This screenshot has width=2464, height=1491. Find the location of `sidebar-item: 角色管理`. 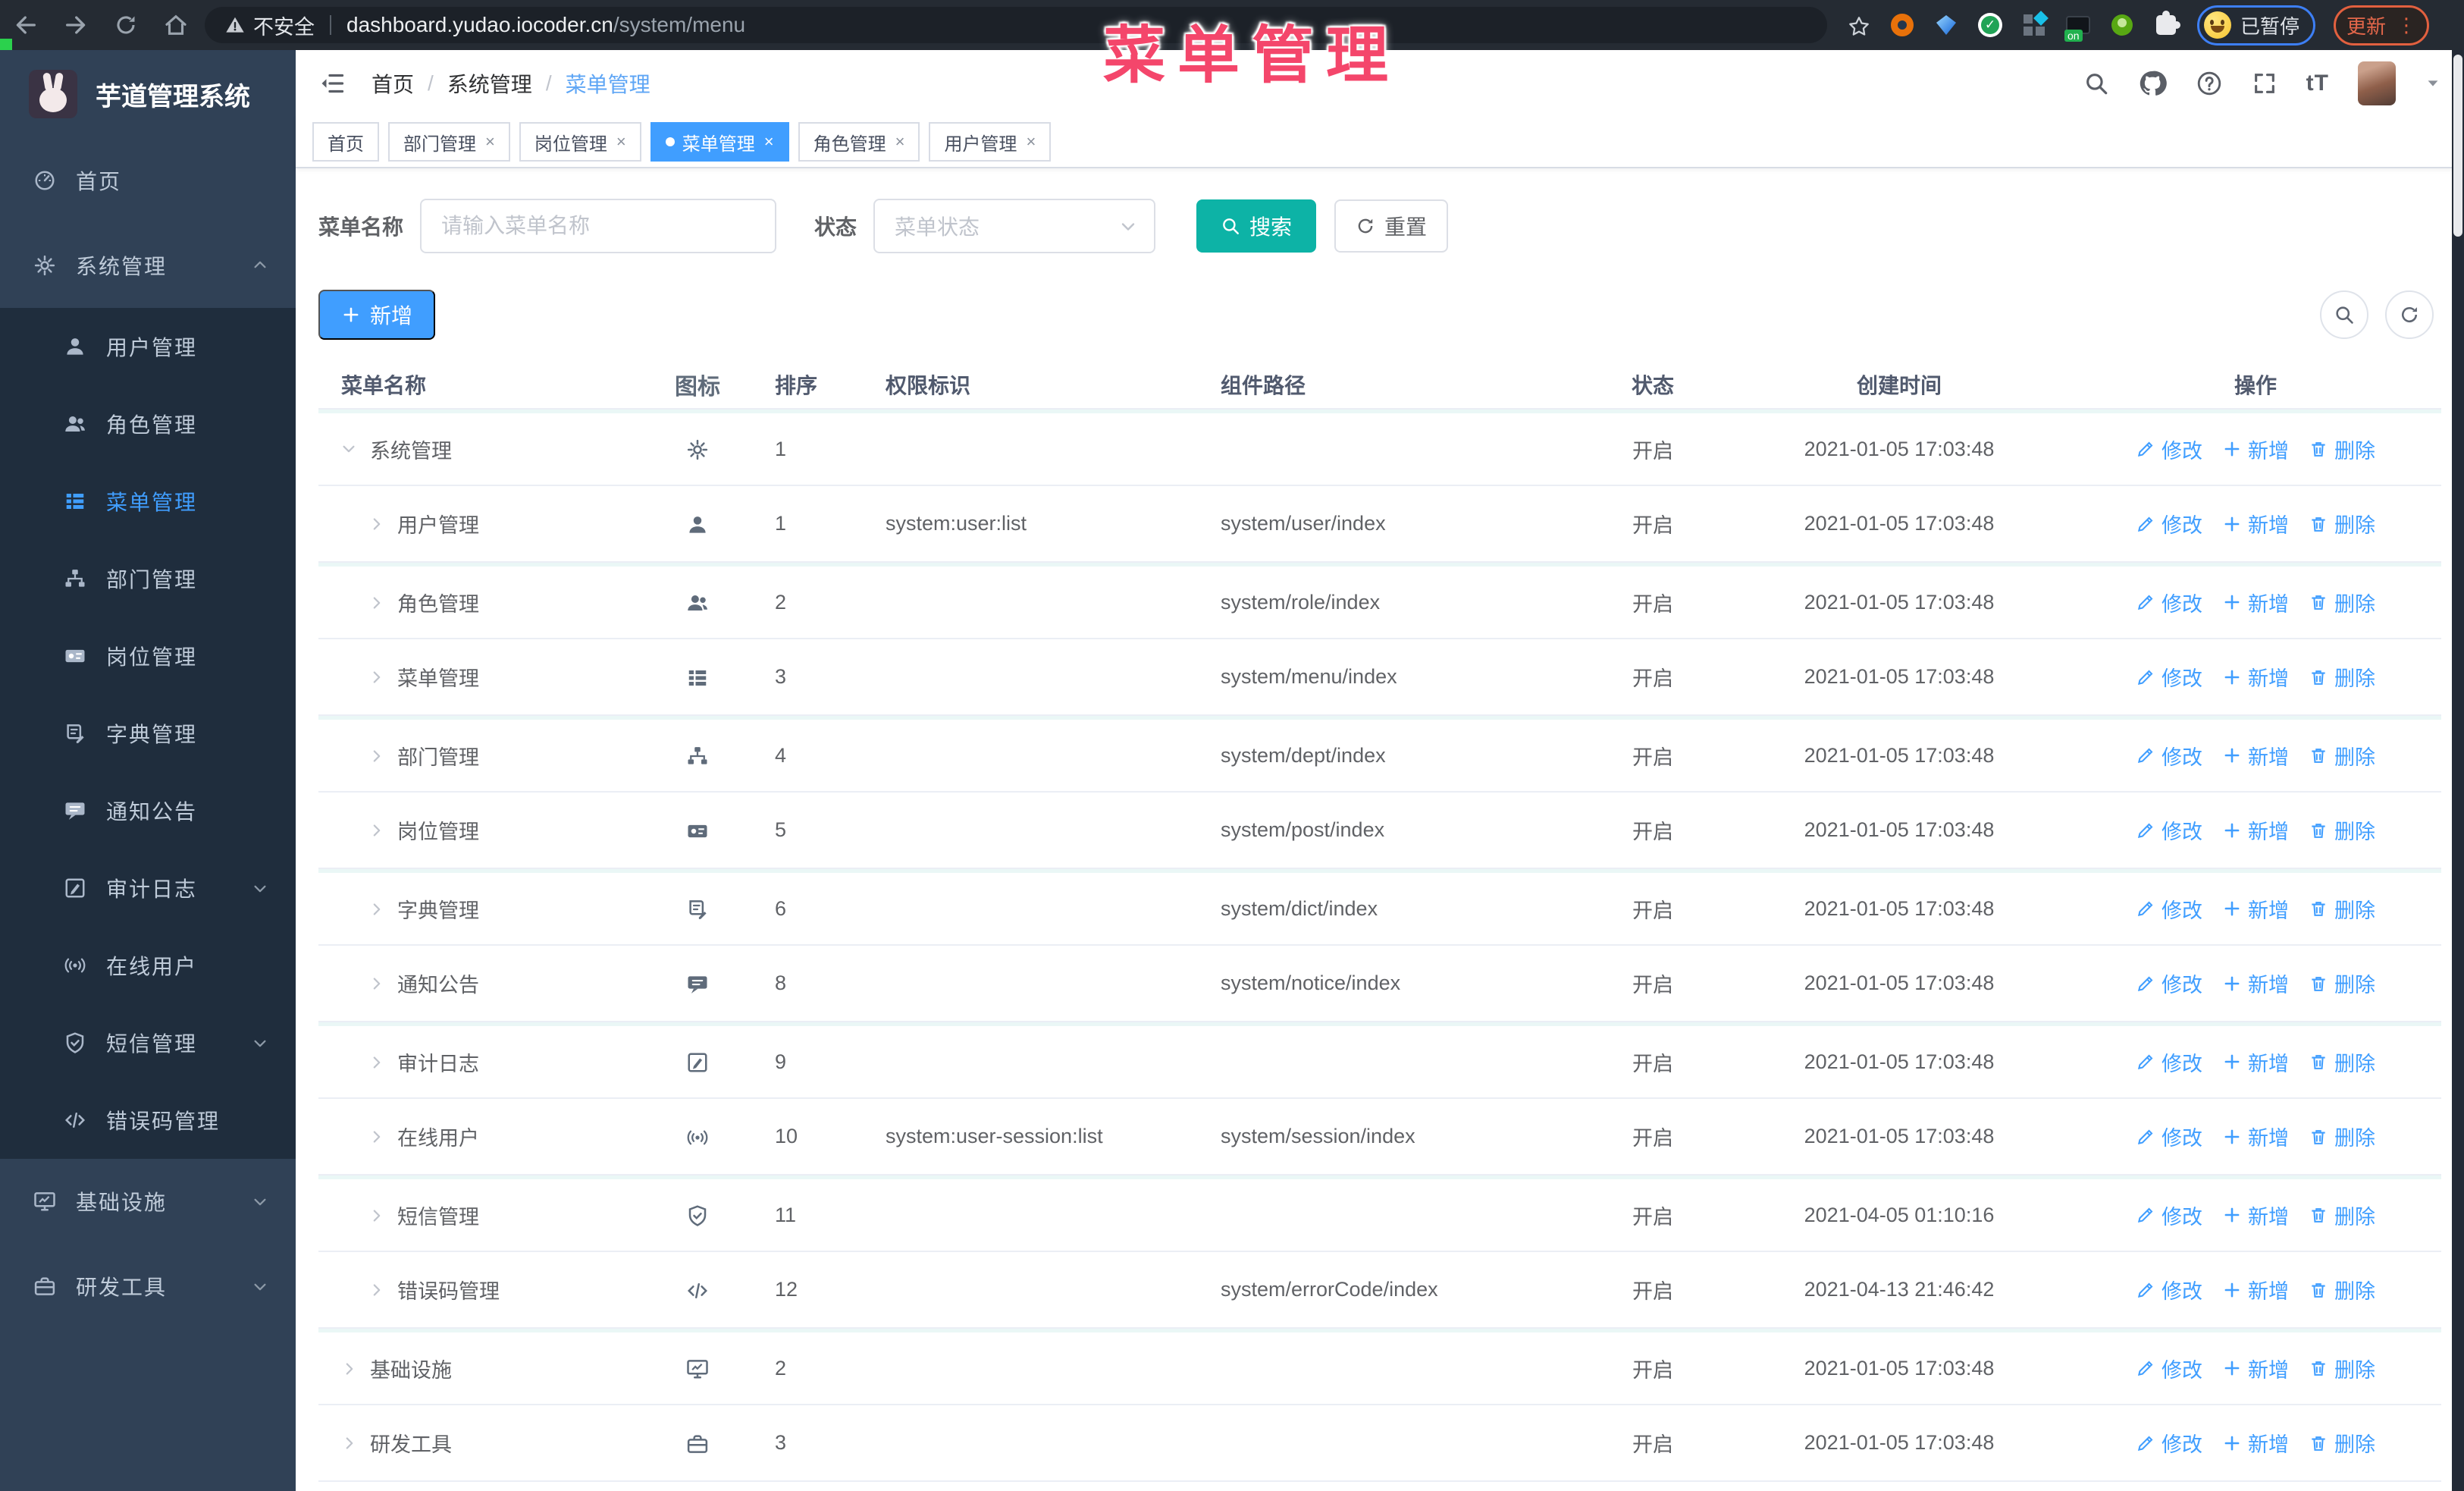

sidebar-item: 角色管理 is located at coordinates (148, 424).